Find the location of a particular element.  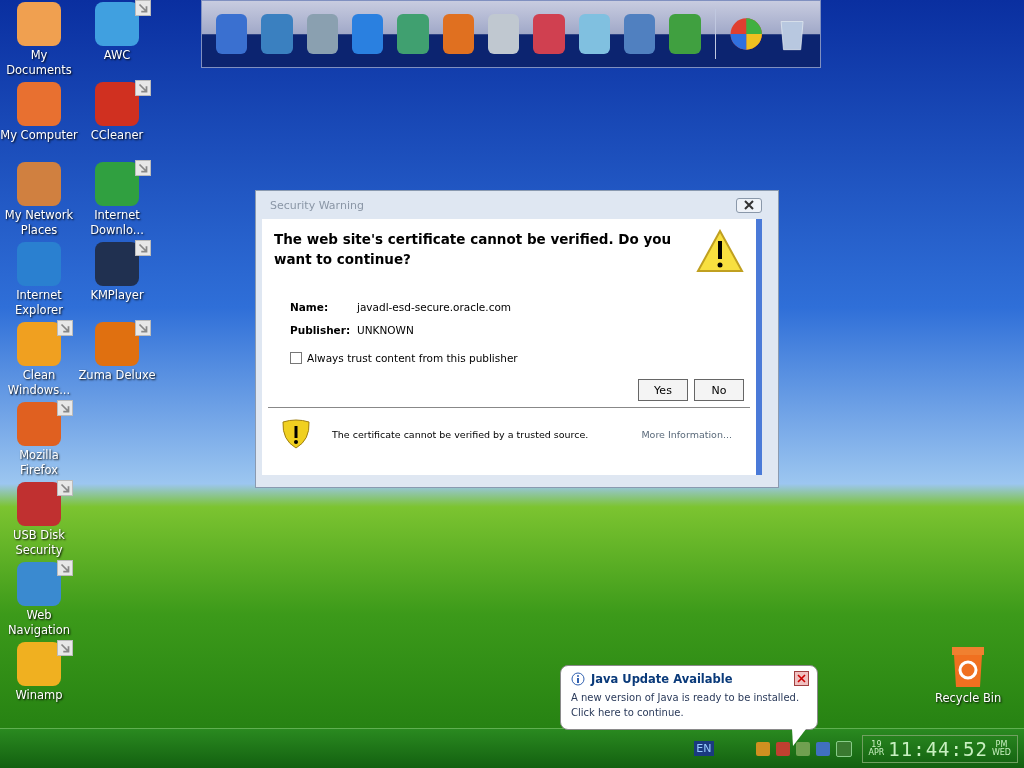

balloon-message: A new version of Java is ready to be installed. Click here to continue. is located at coordinates (686, 705).